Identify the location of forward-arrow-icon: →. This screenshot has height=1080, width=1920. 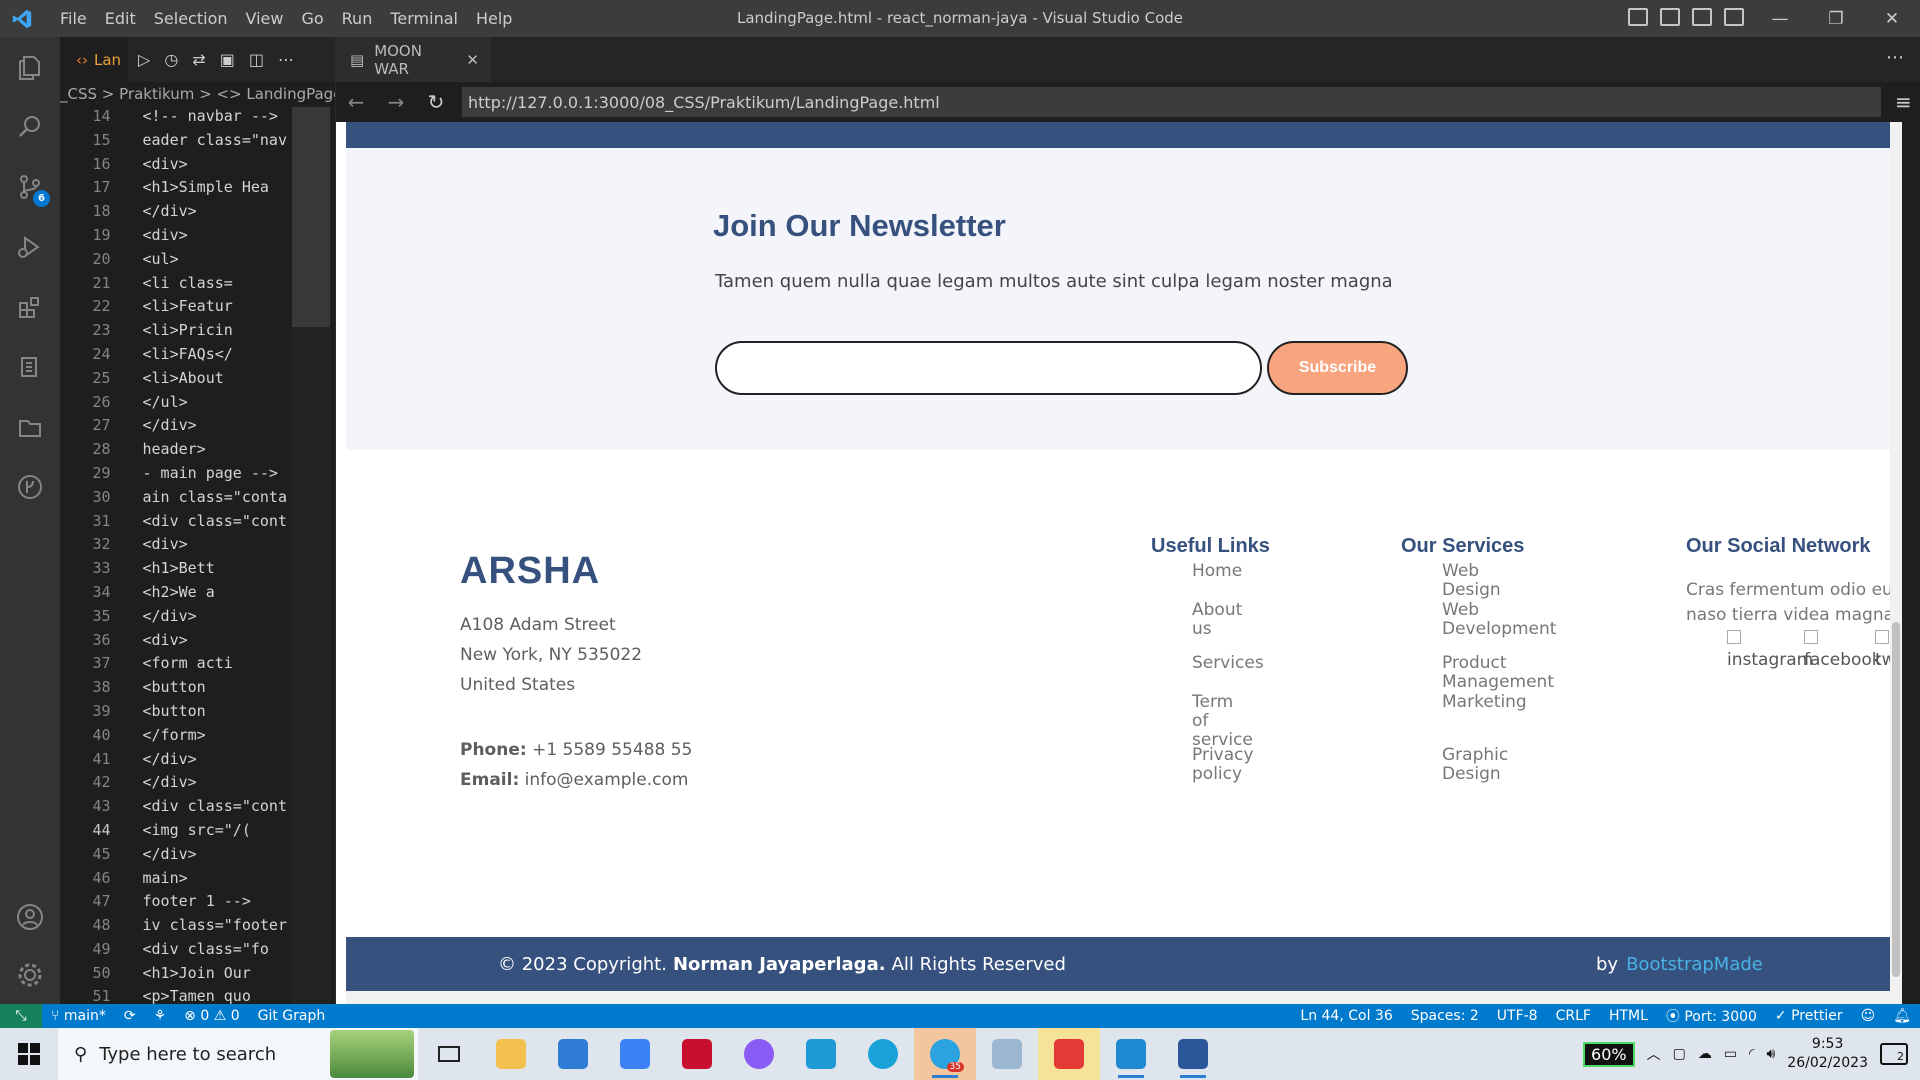
(396, 102).